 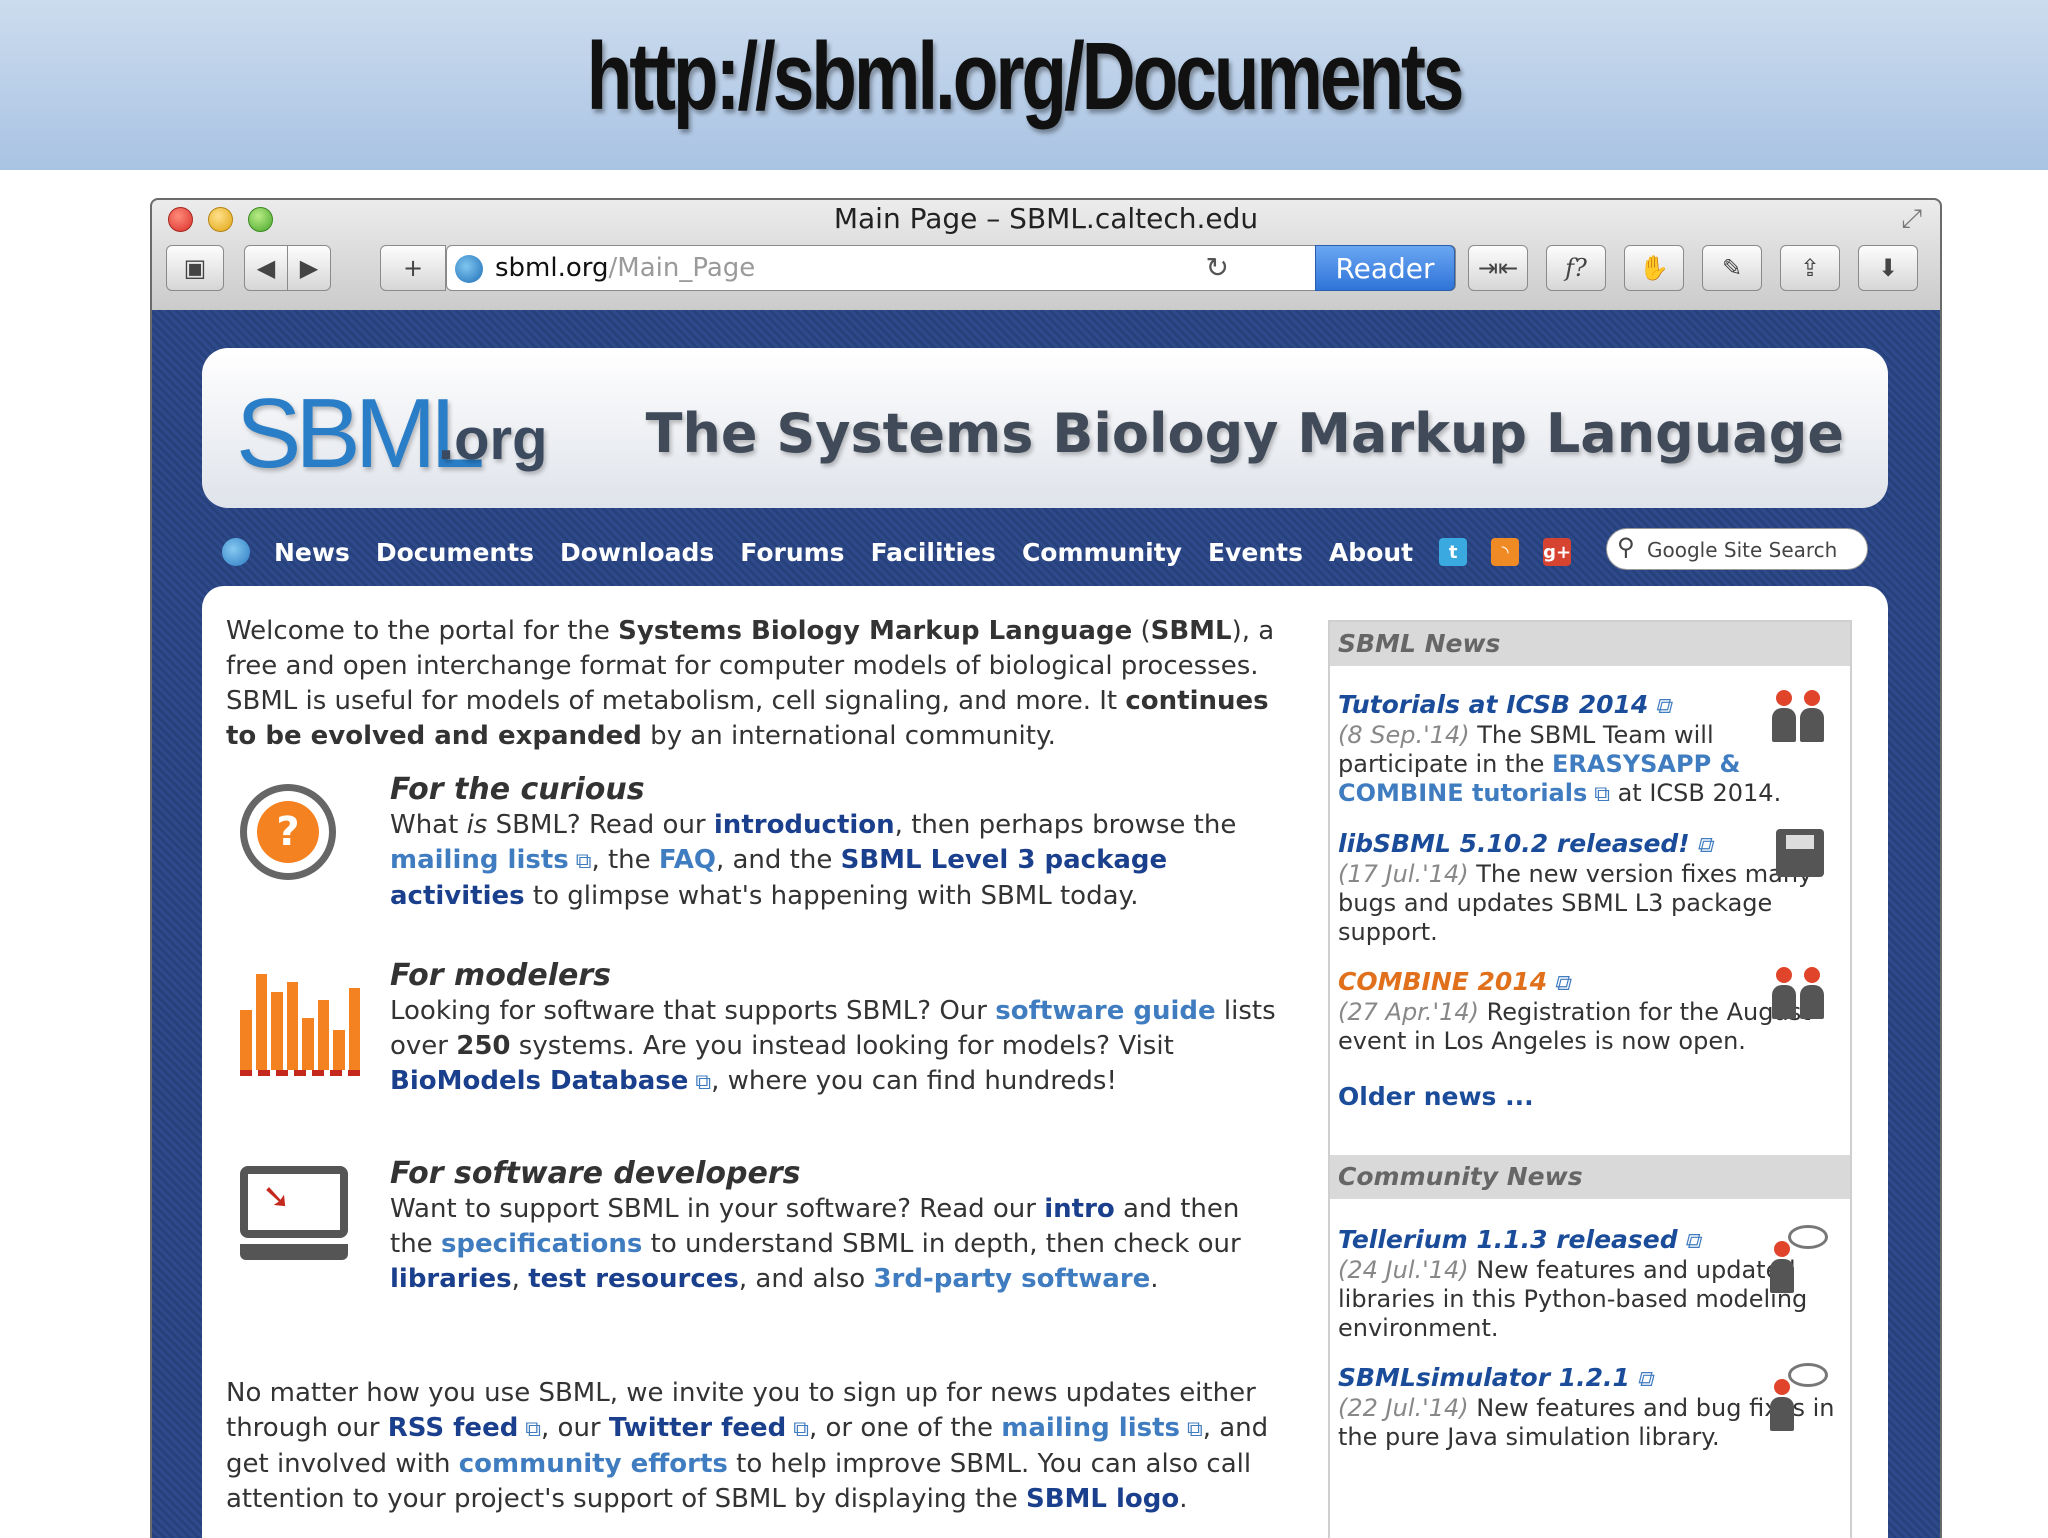 I want to click on nav-downloads: Downloads, so click(x=637, y=552).